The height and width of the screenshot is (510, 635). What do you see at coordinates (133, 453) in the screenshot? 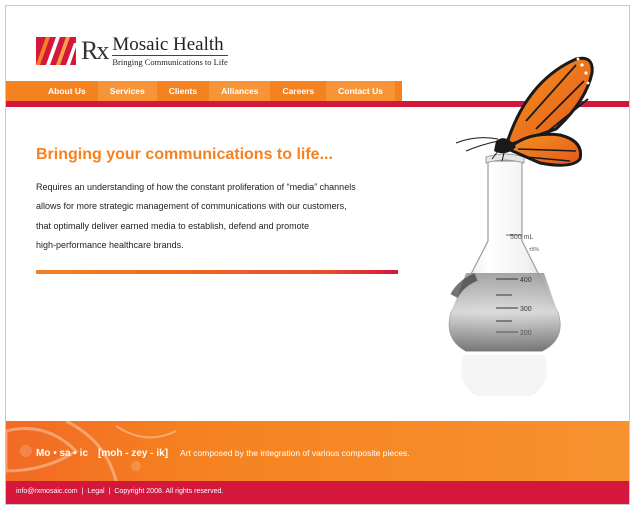
I see `mosaic-phonetic: [moh - zey - ik]` at bounding box center [133, 453].